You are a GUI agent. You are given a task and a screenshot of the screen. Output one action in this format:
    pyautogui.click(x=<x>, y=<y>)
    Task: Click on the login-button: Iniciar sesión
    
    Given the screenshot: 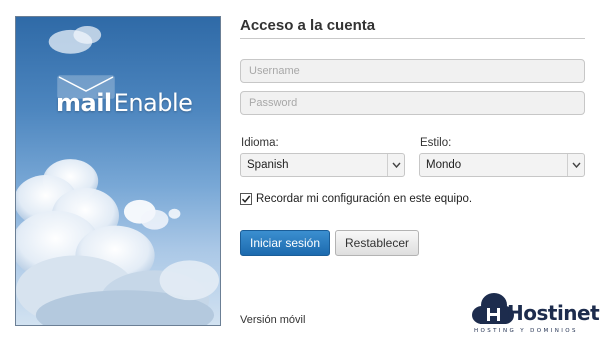 What is the action you would take?
    pyautogui.click(x=285, y=243)
    